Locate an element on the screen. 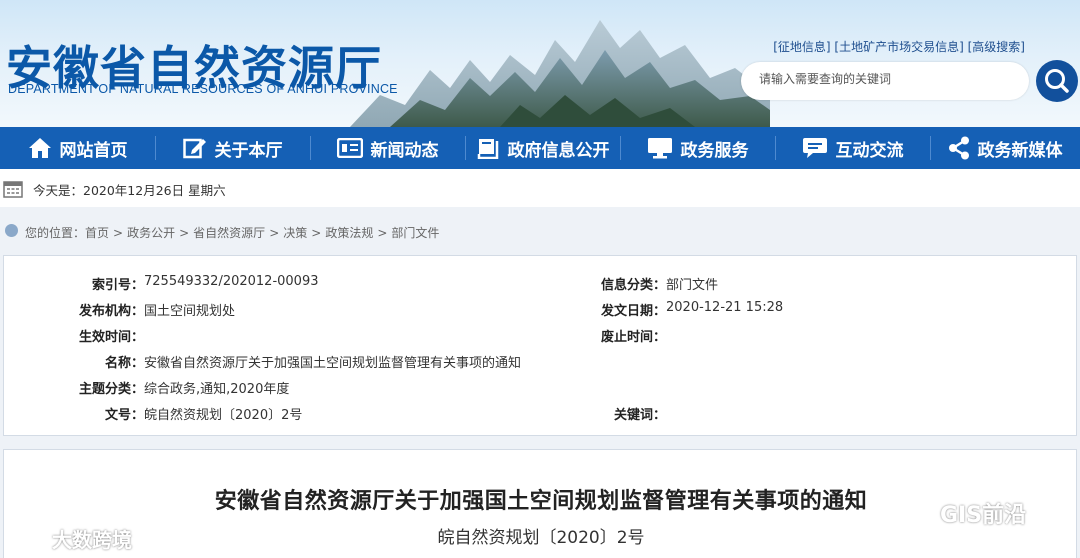 The image size is (1080, 558). breadcrumb-item-decisions: 决策 is located at coordinates (295, 233).